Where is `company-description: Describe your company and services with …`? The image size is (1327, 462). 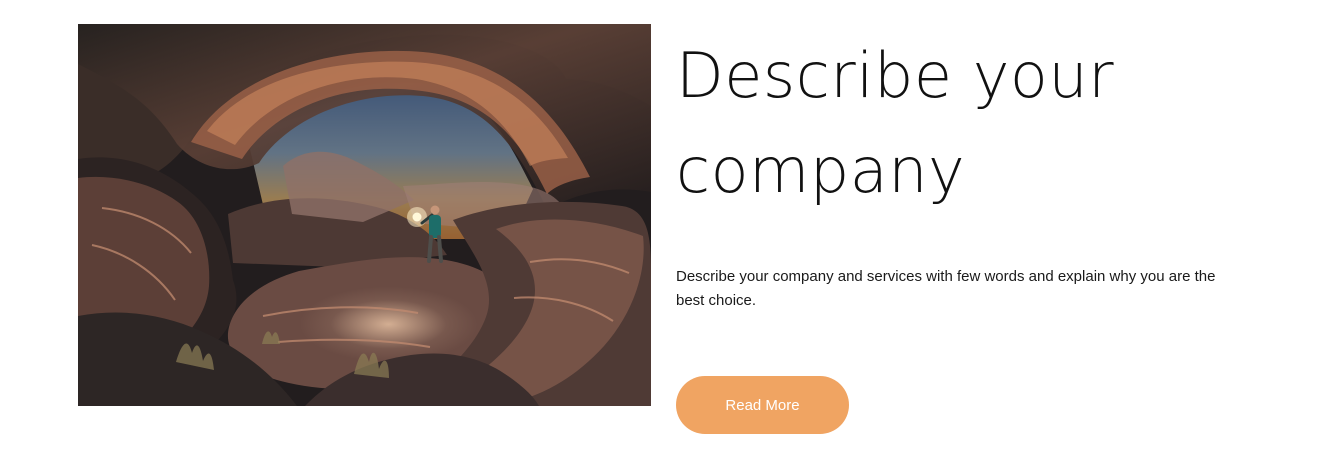 company-description: Describe your company and services with … is located at coordinates (946, 288).